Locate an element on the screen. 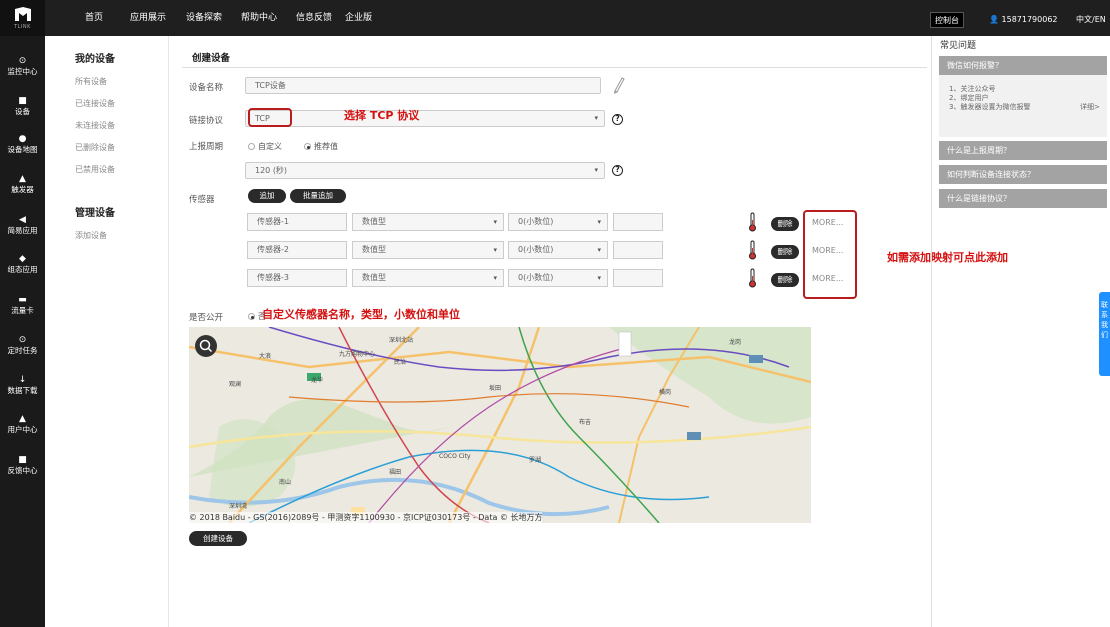  tcp-highlight-box is located at coordinates (270, 117).